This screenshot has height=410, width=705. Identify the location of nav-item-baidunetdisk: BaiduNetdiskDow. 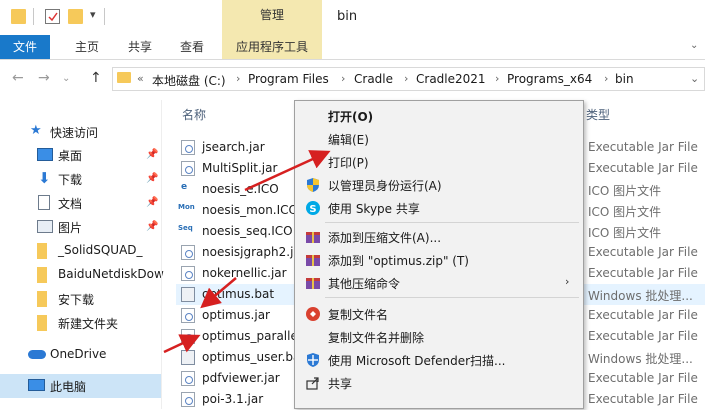
(82, 275).